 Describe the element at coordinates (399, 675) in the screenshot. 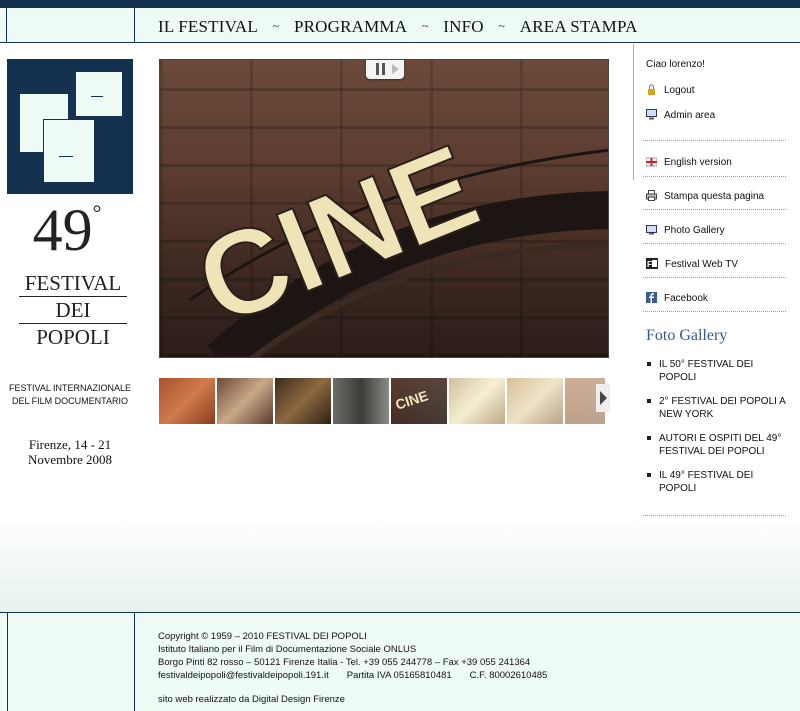

I see `vat-number: Partita IVA 05165810481` at that location.